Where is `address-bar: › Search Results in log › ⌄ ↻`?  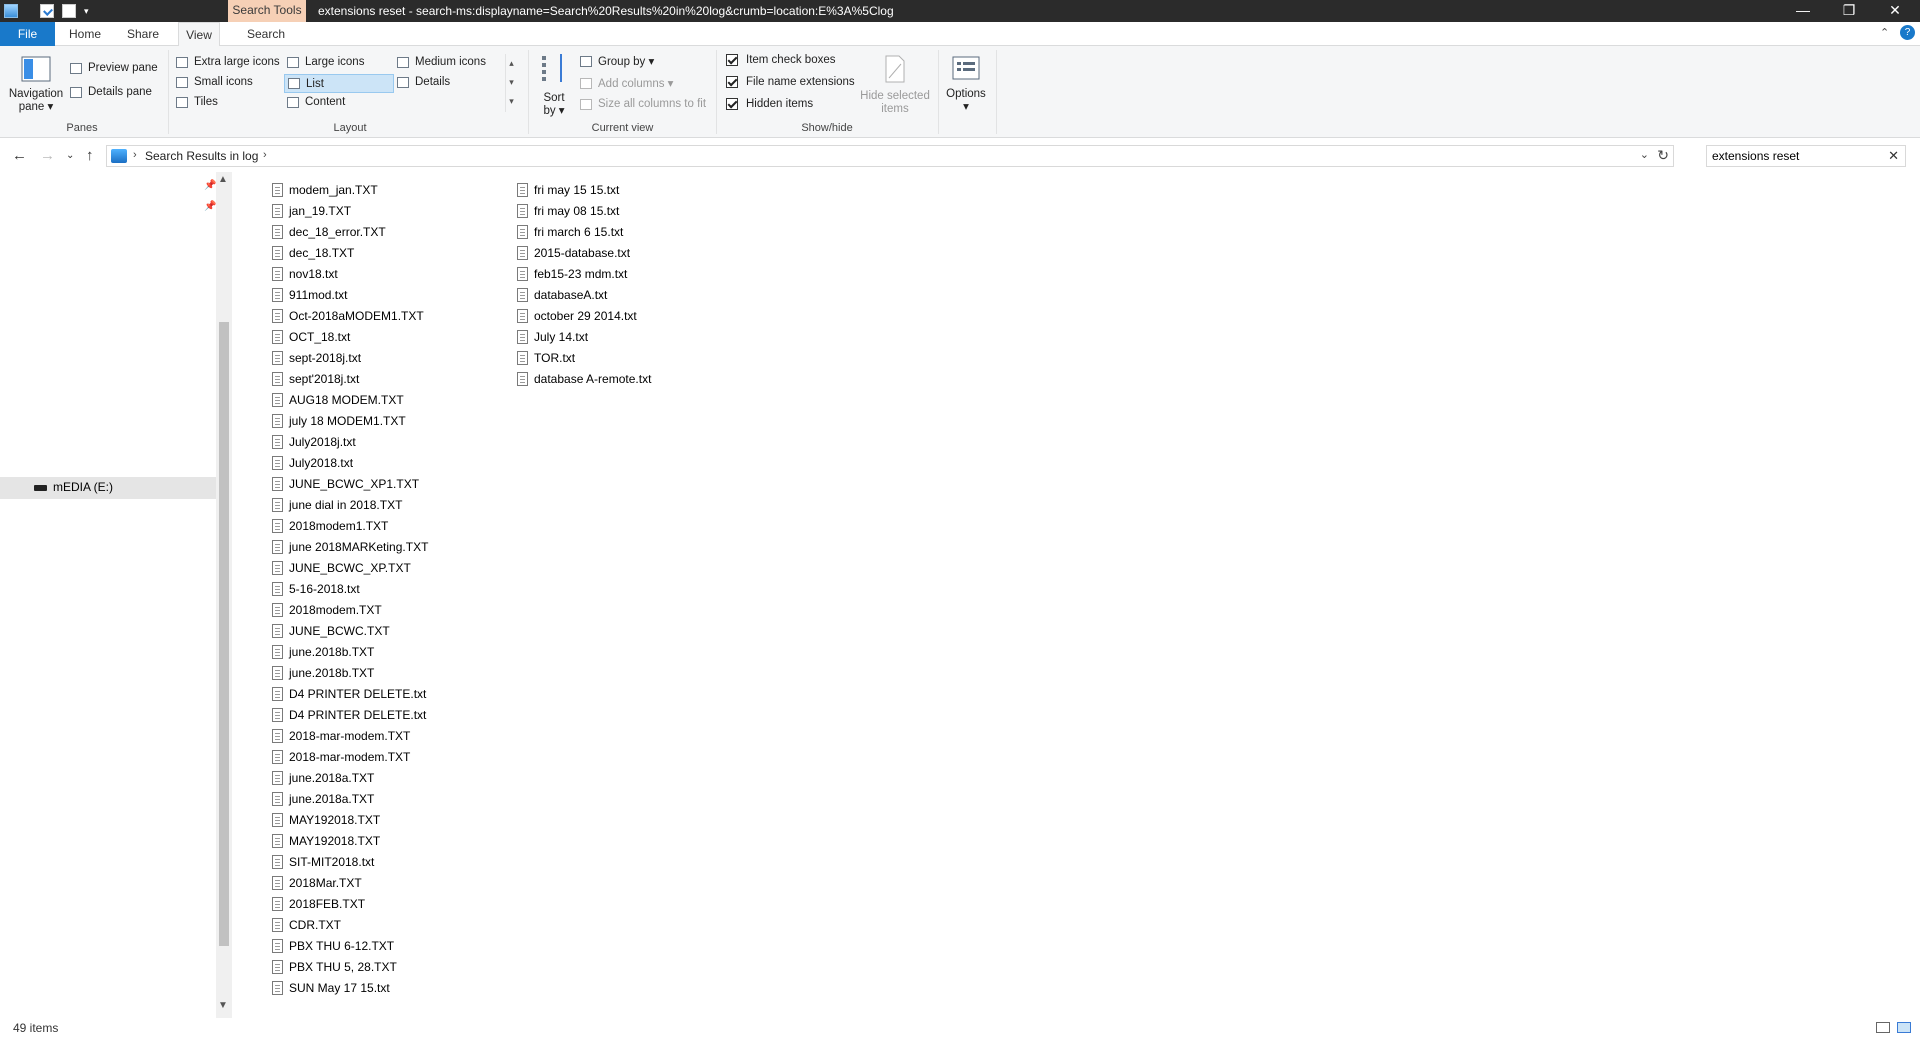 address-bar: › Search Results in log › ⌄ ↻ is located at coordinates (890, 156).